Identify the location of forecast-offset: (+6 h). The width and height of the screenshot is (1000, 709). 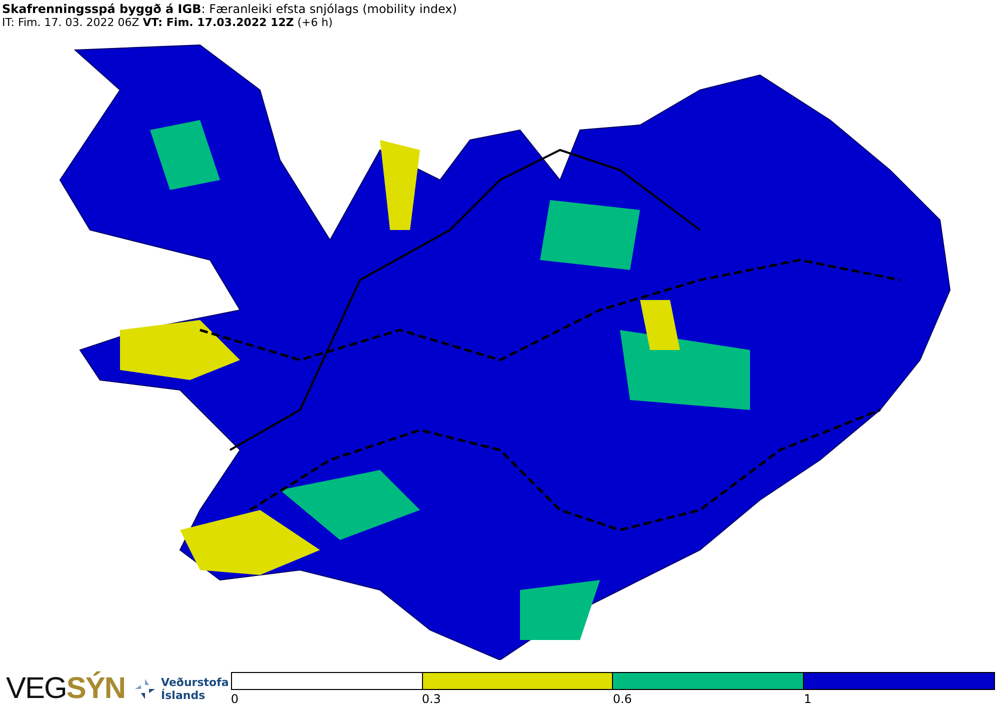
(315, 22).